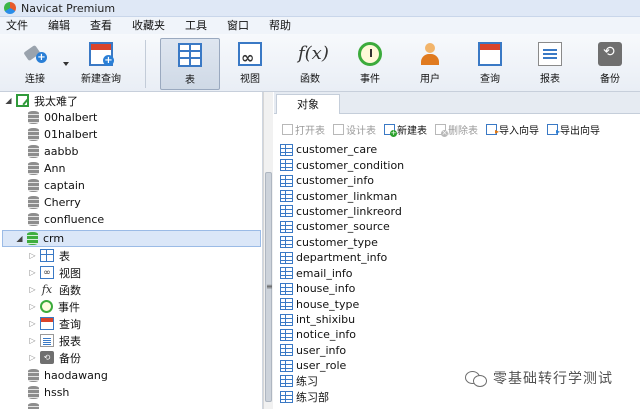  What do you see at coordinates (458, 273) in the screenshot?
I see `table-item: email_info` at bounding box center [458, 273].